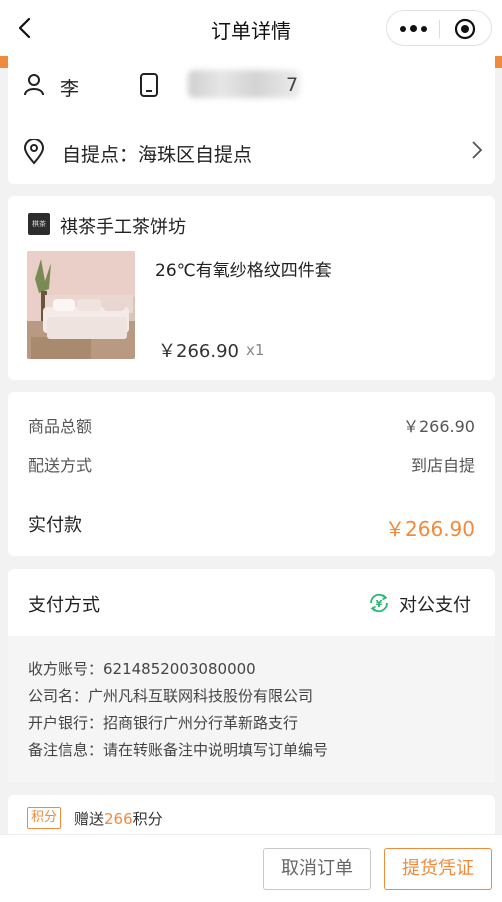 This screenshot has width=502, height=902. I want to click on shop-name: 祺茶手工茶饼坊, so click(123, 226).